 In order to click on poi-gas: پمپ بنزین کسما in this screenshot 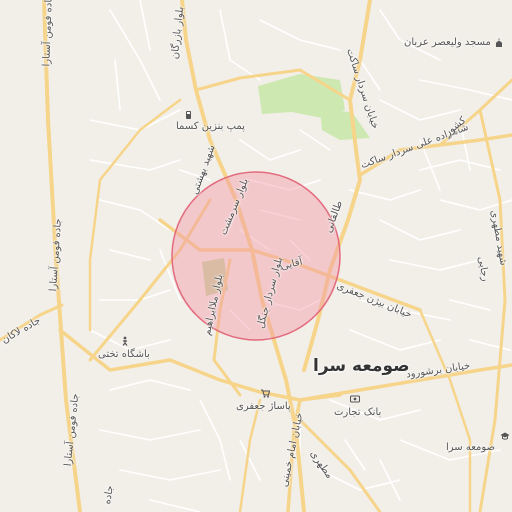, I will do `click(210, 121)`.